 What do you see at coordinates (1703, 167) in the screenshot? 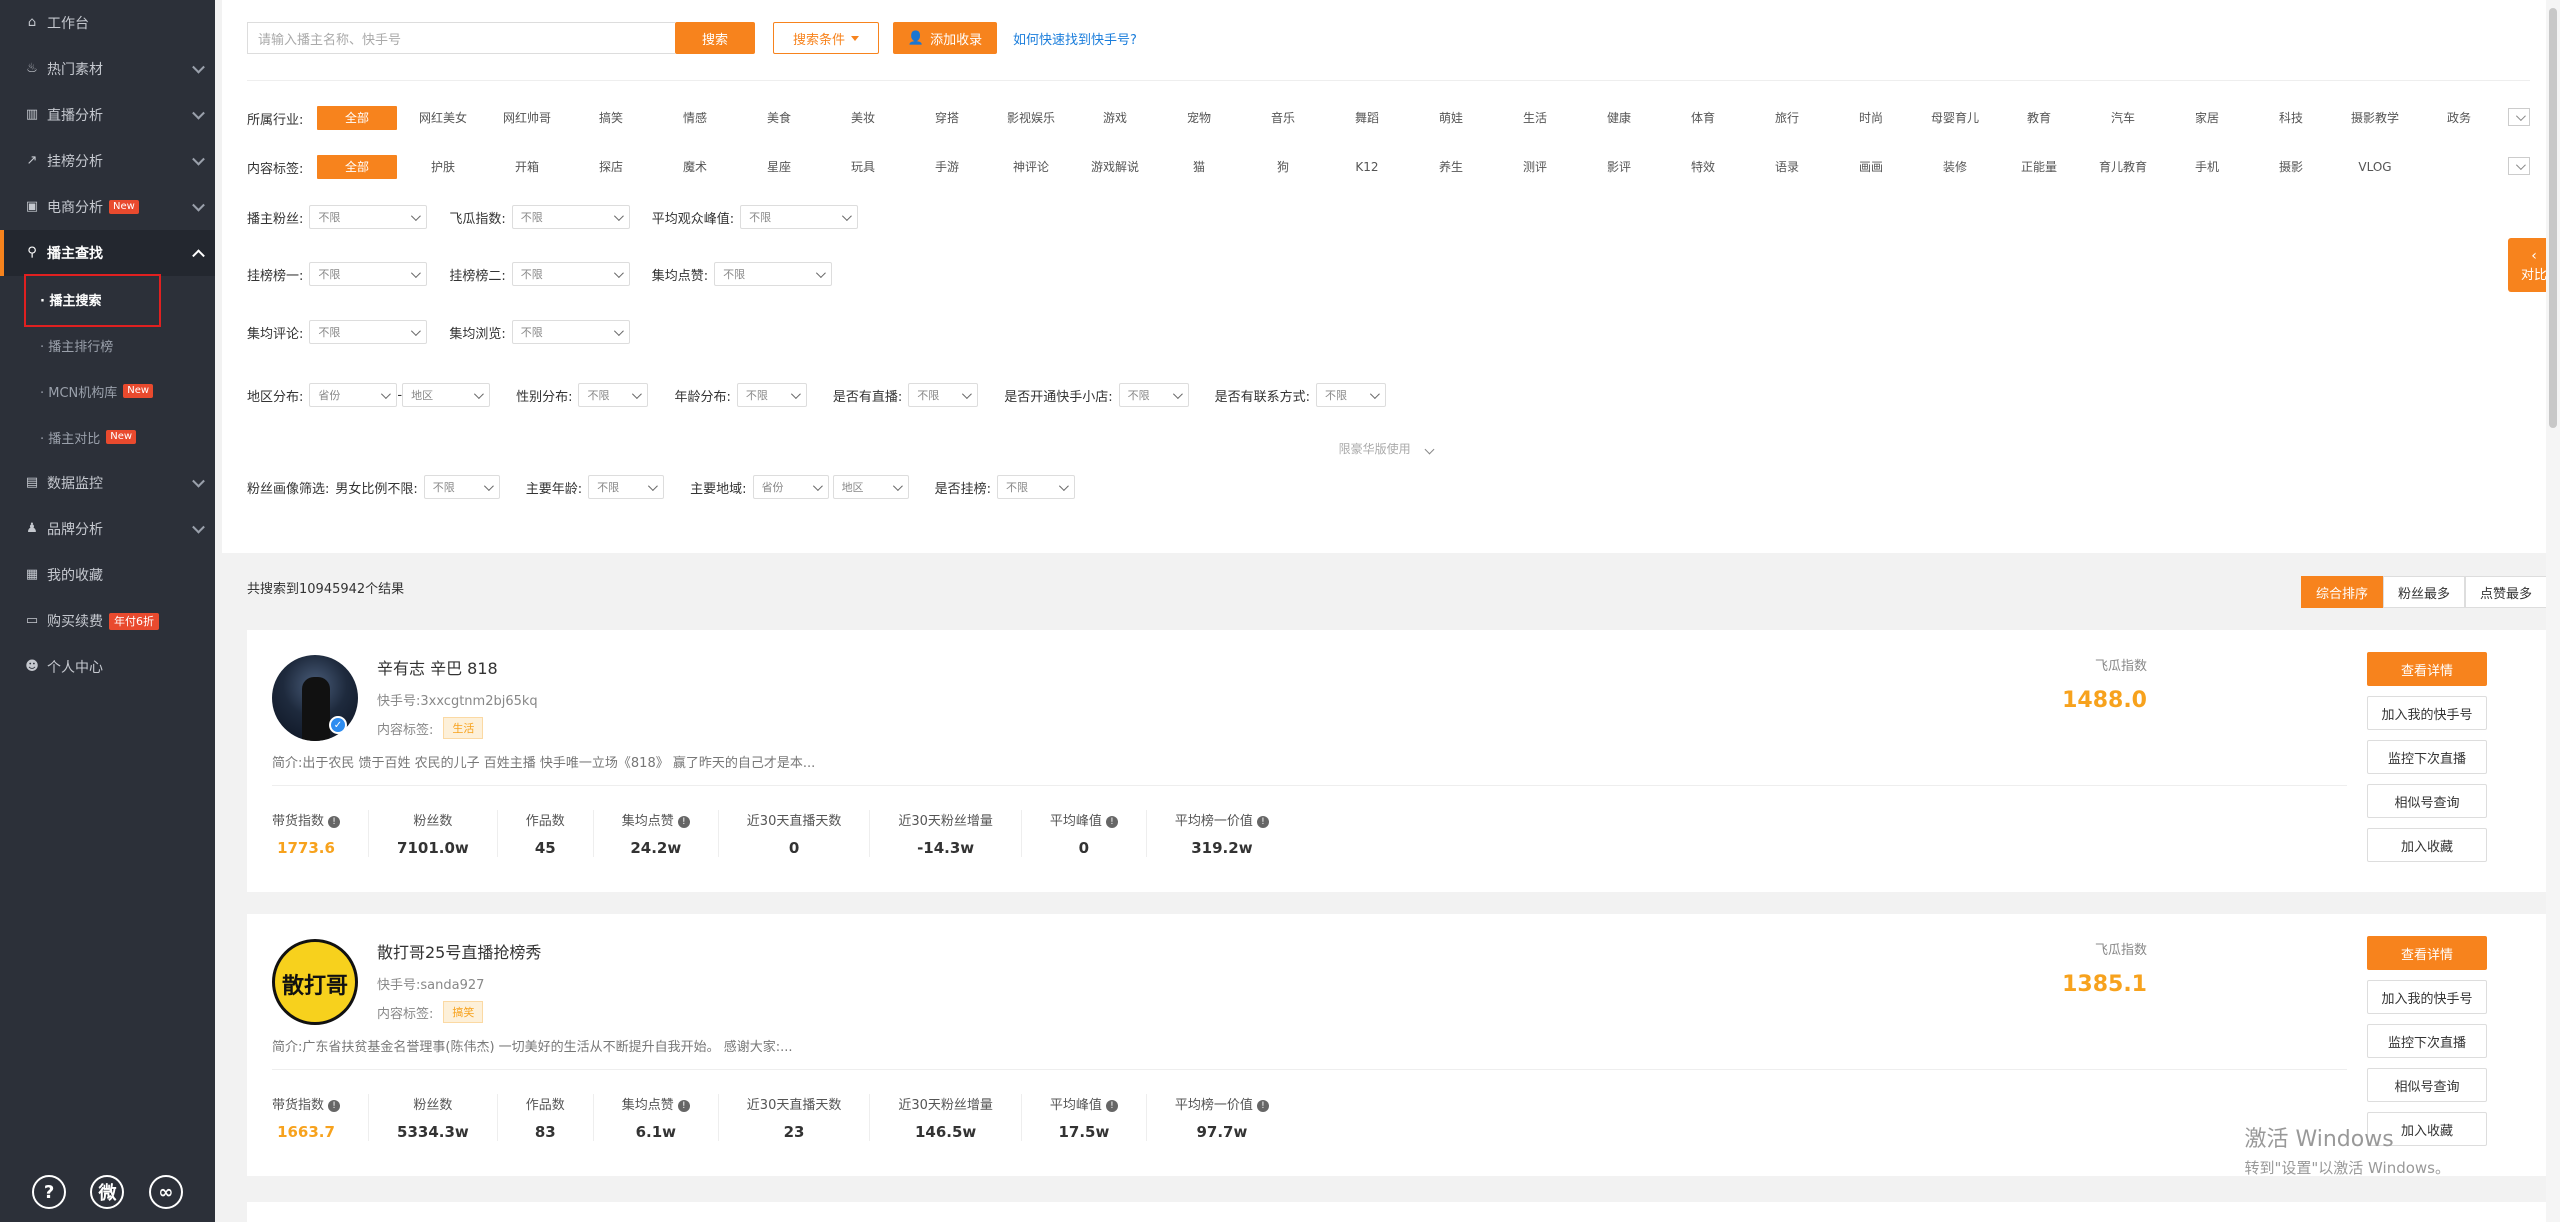
I see `content-chip: 特效` at bounding box center [1703, 167].